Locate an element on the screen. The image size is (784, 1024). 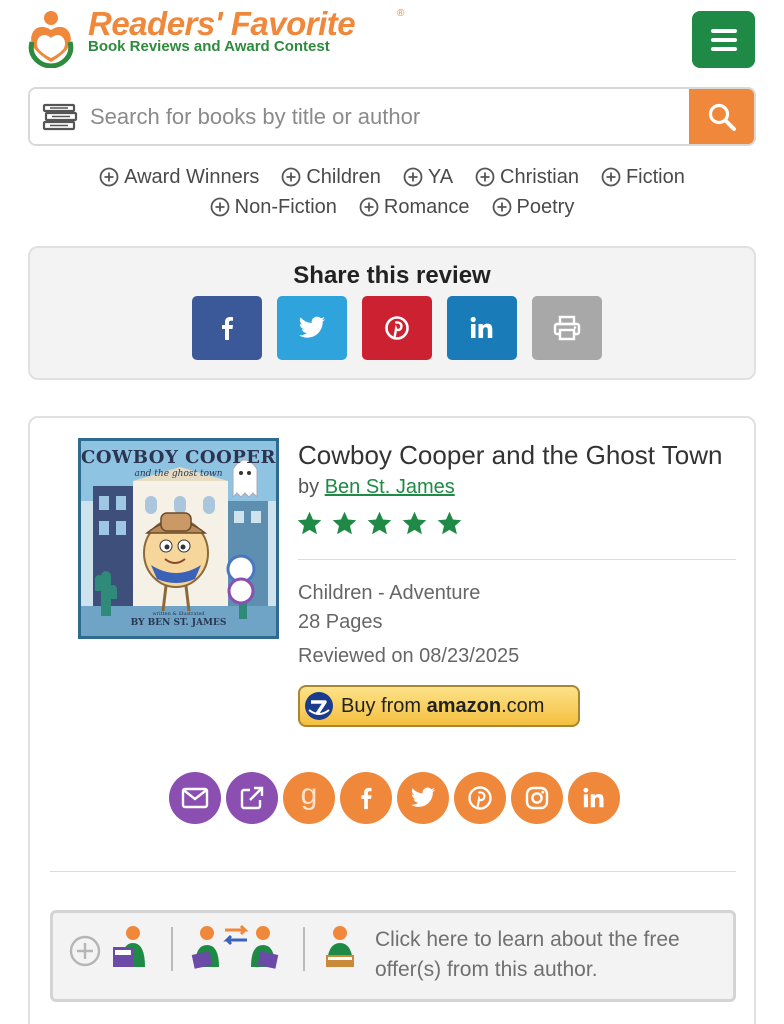
category-poetry: Poetry is located at coordinates (533, 207).